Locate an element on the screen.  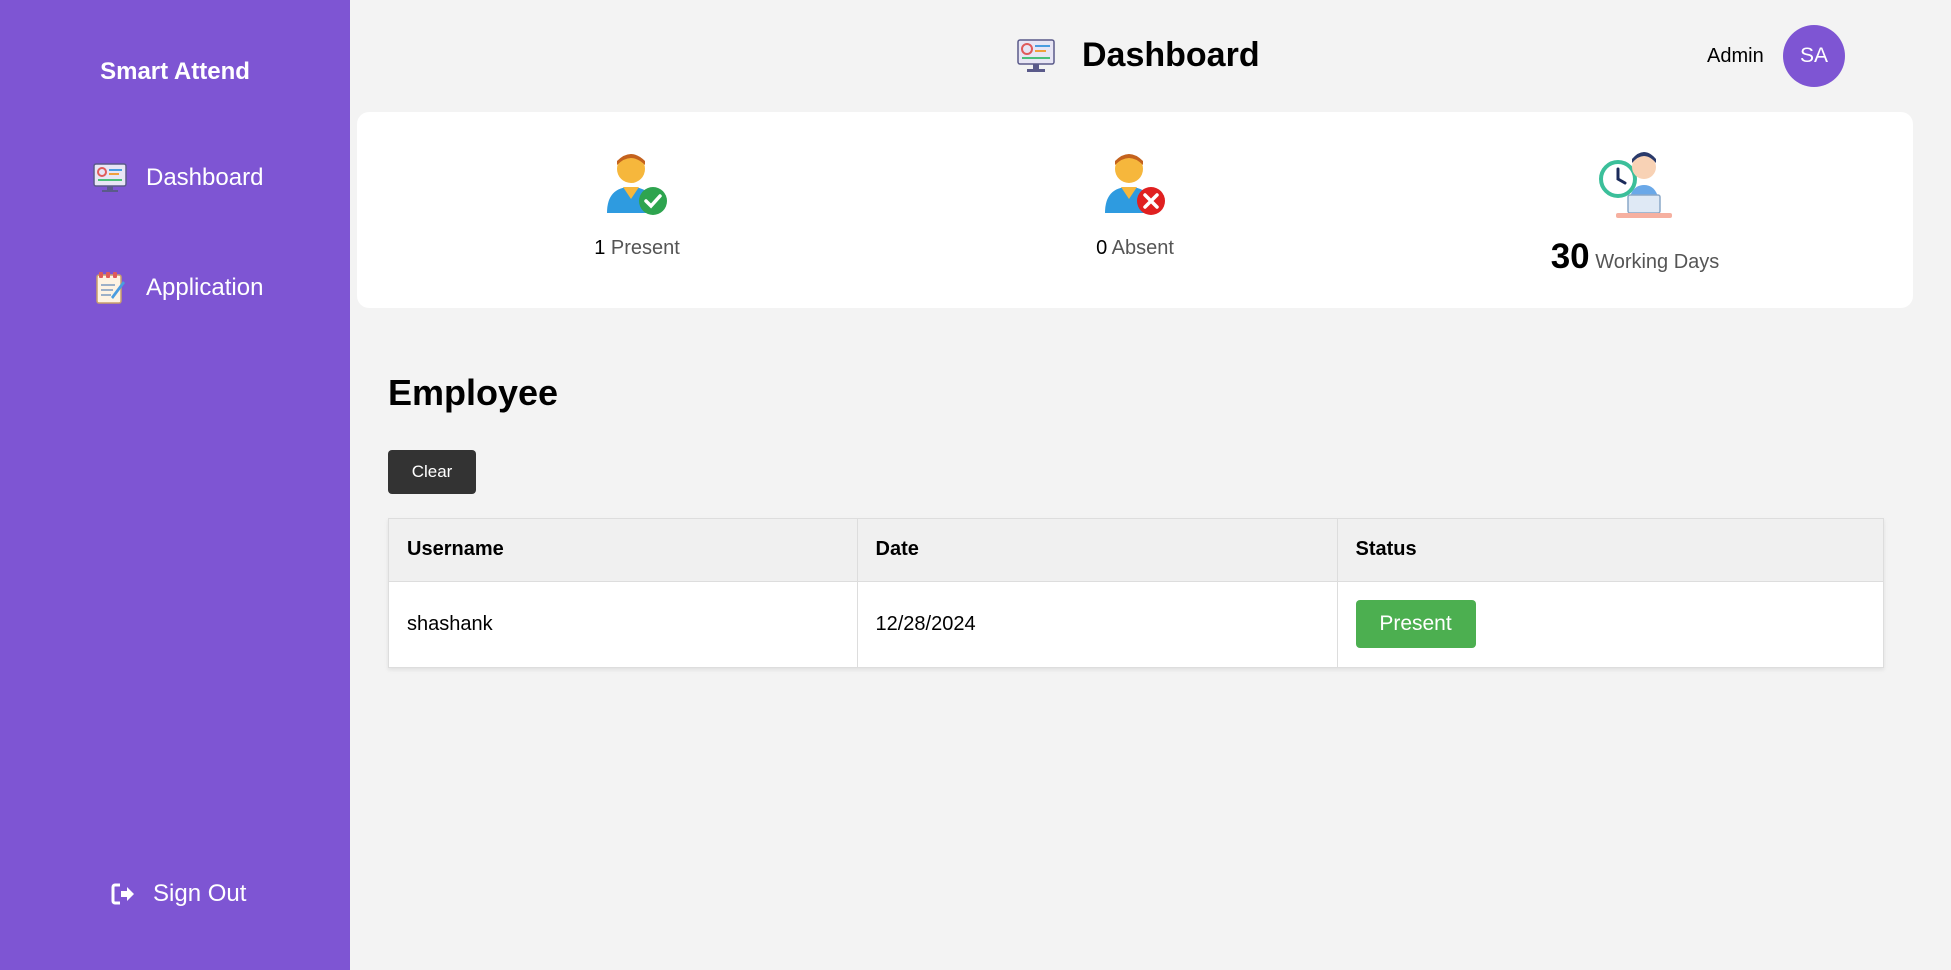
stat-days-text: 30 Working Days is located at coordinates (1635, 257).